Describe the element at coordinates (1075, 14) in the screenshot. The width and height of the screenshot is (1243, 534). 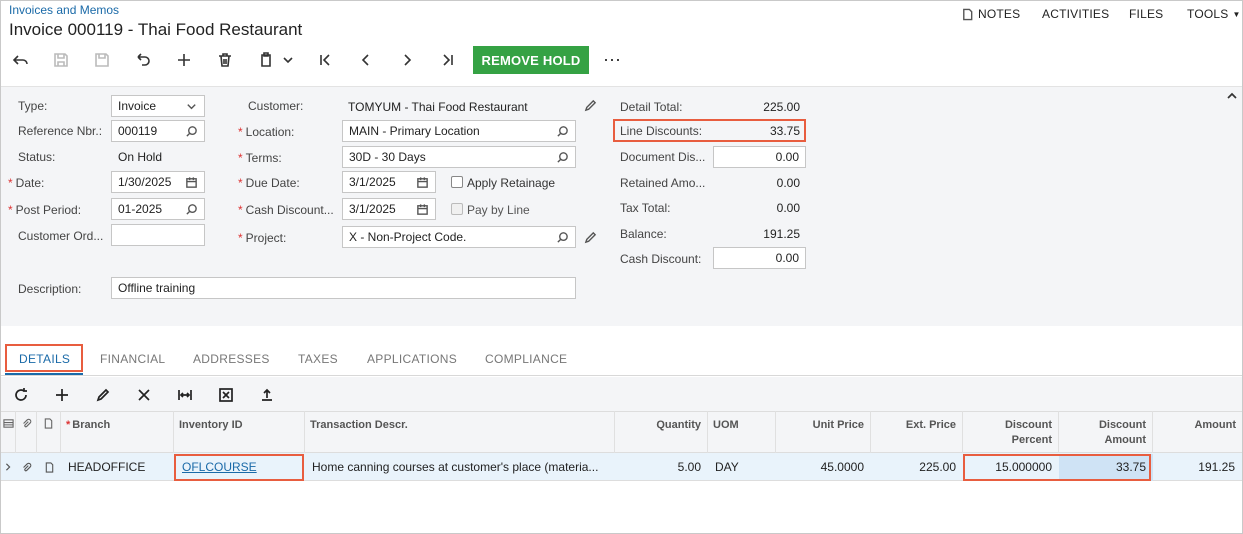
I see `activities-button: ACTIVITIES` at that location.